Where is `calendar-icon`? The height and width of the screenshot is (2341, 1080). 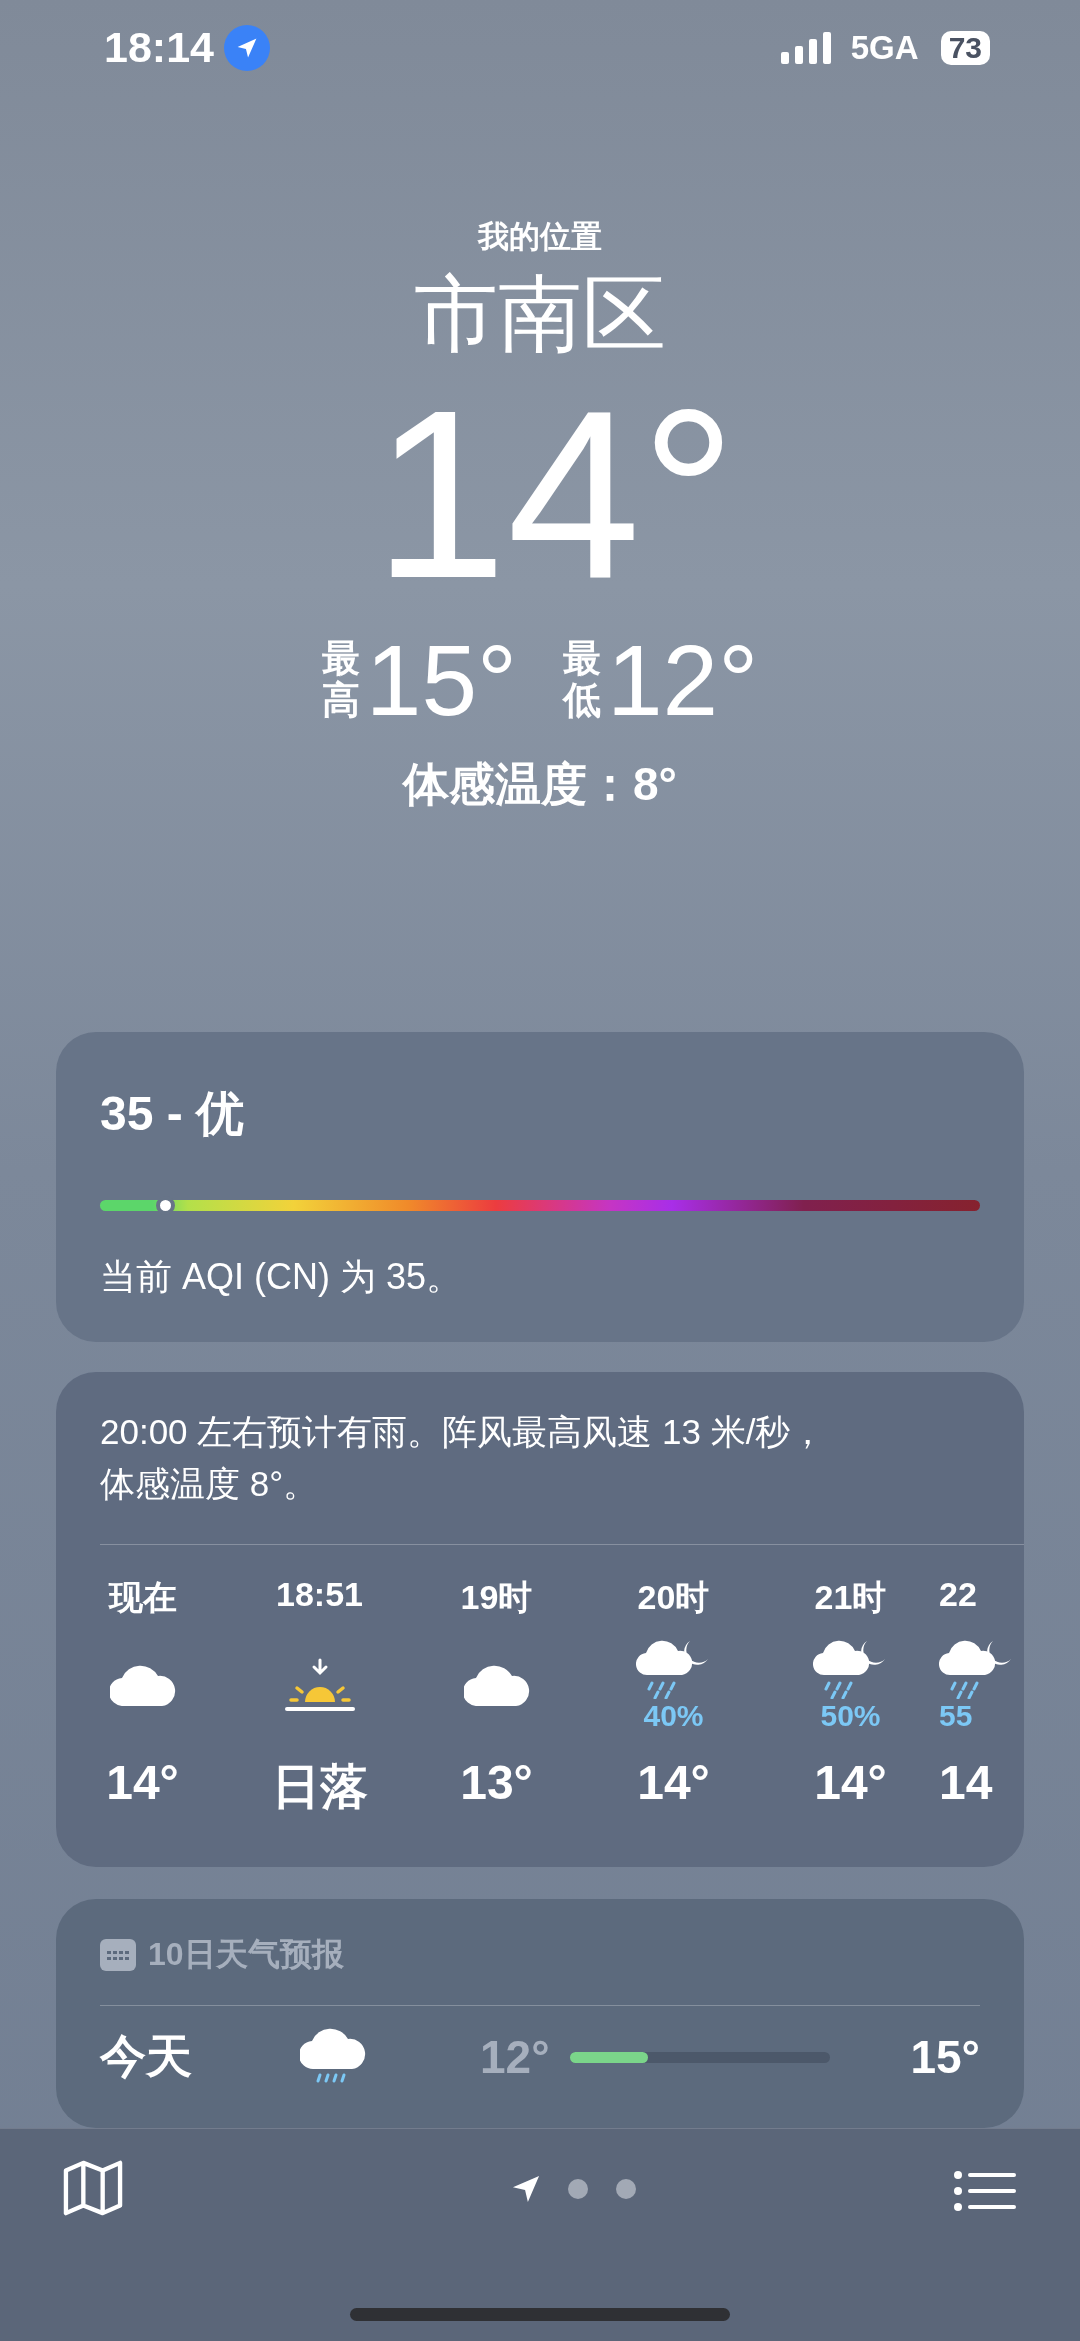 calendar-icon is located at coordinates (118, 1955).